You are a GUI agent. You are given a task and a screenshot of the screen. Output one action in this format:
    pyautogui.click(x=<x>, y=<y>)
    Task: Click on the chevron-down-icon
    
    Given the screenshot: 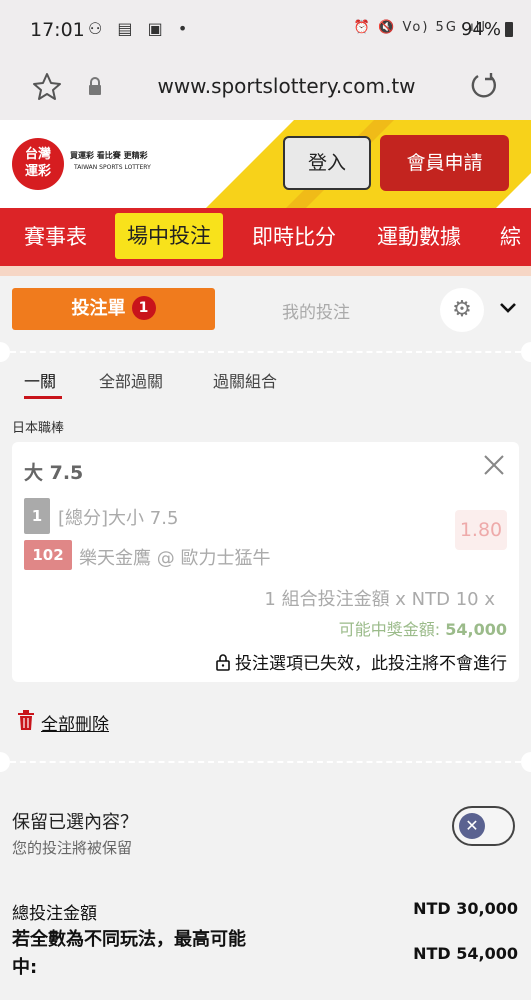 What is the action you would take?
    pyautogui.click(x=508, y=308)
    